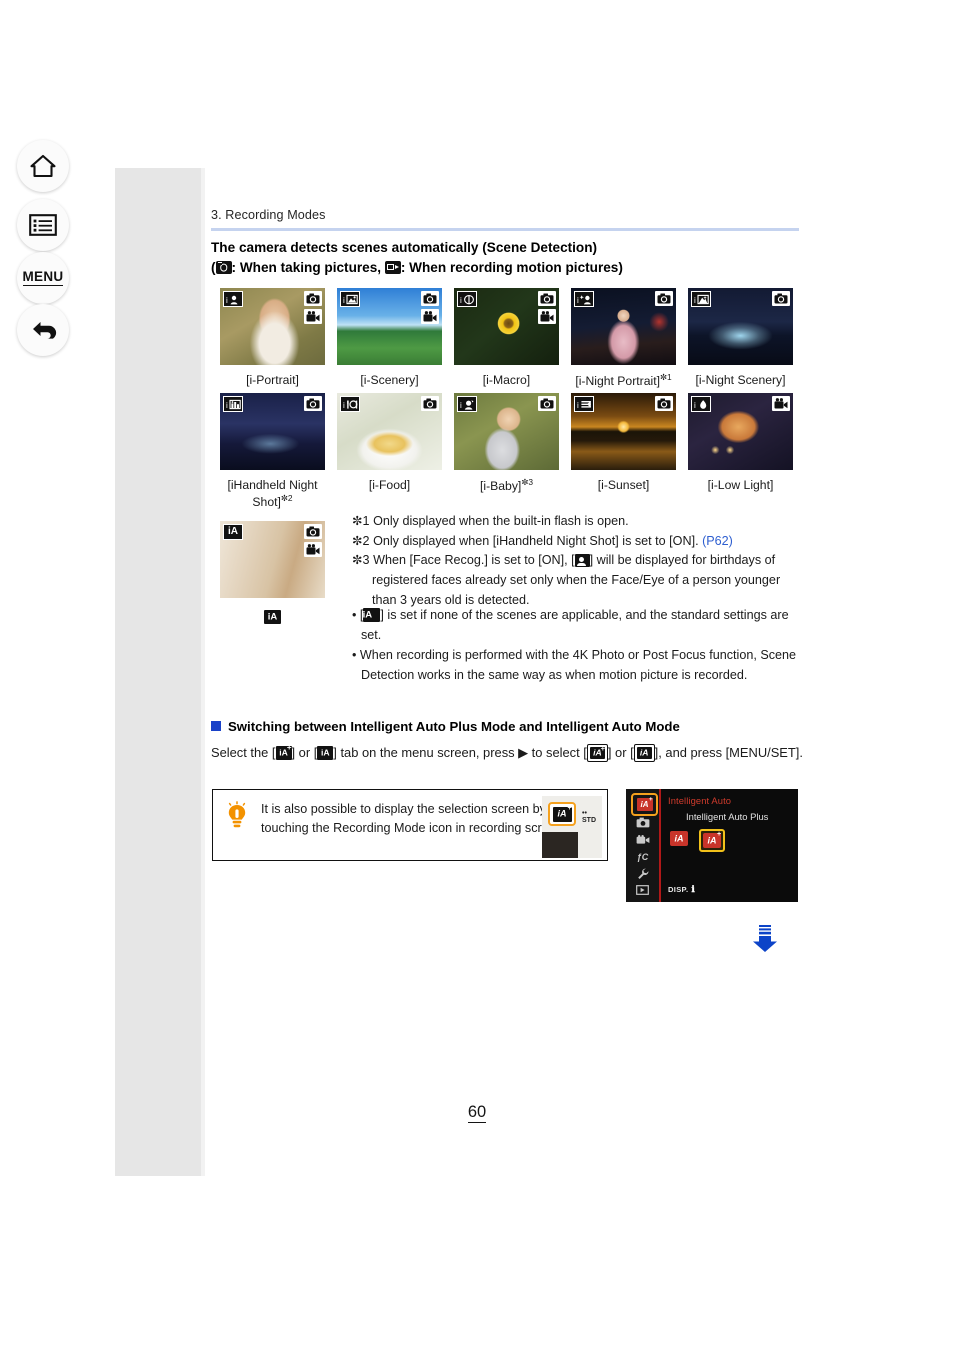 This screenshot has height=1348, width=954. I want to click on scene-thumbnail-baby: i [i-Baby]✼3, so click(506, 443).